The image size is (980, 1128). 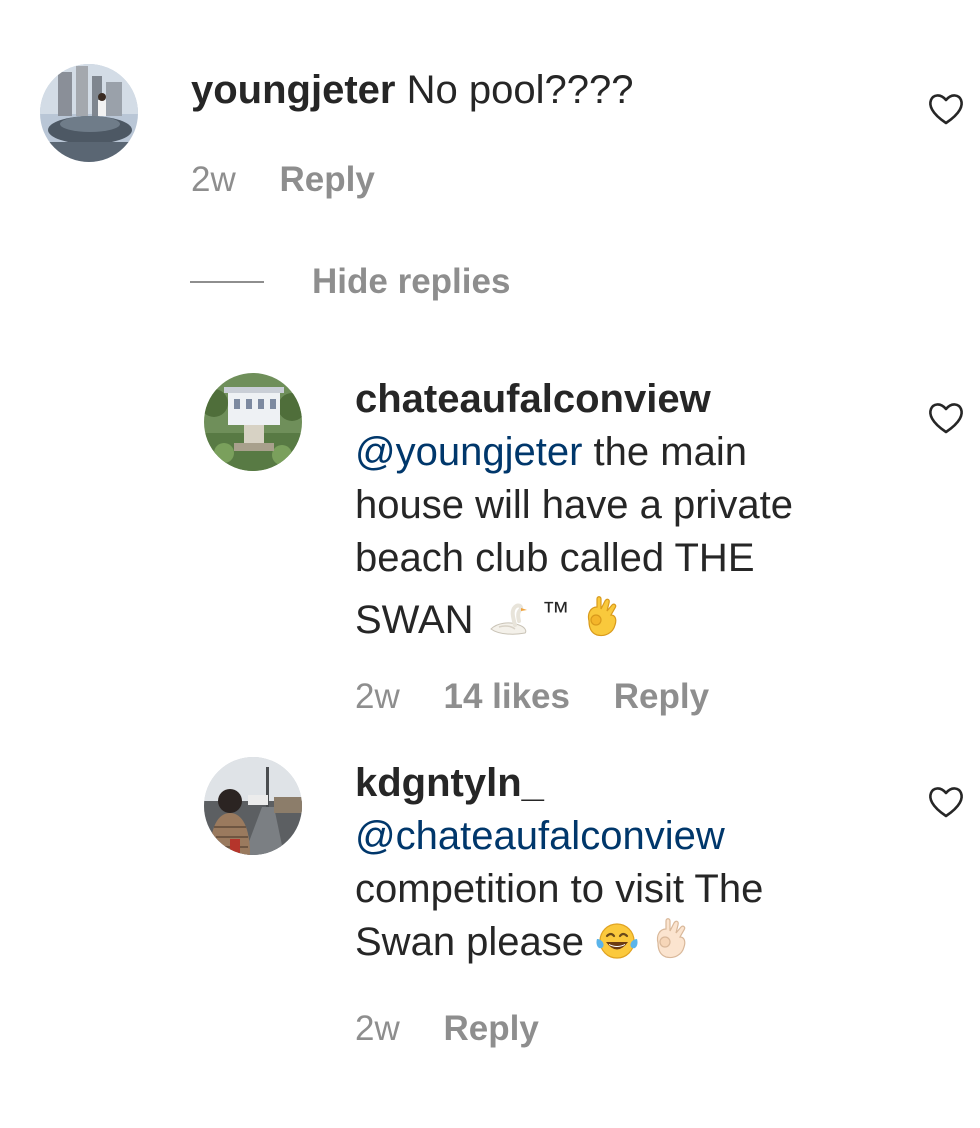 What do you see at coordinates (506, 696) in the screenshot?
I see `reply-1-likes-link: 14 likes` at bounding box center [506, 696].